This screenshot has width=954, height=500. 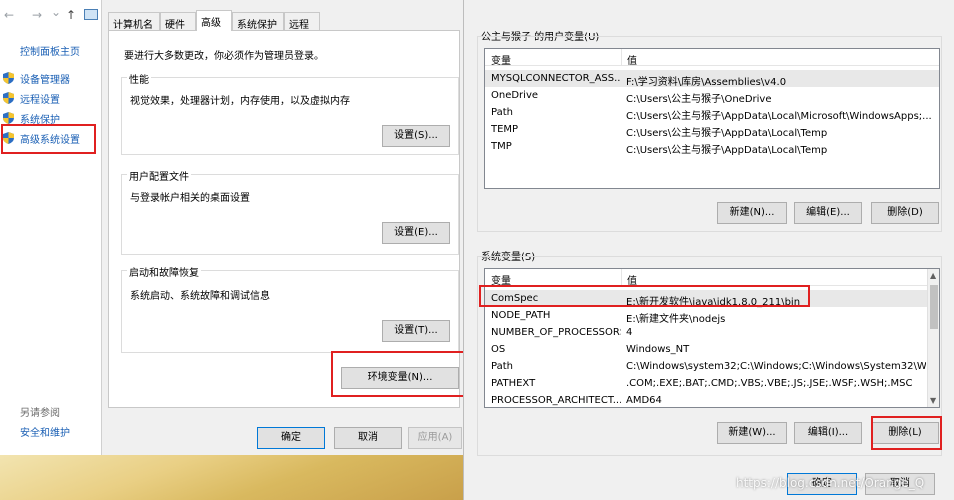 What do you see at coordinates (40, 413) in the screenshot?
I see `see-also-heading: 另请参阅` at bounding box center [40, 413].